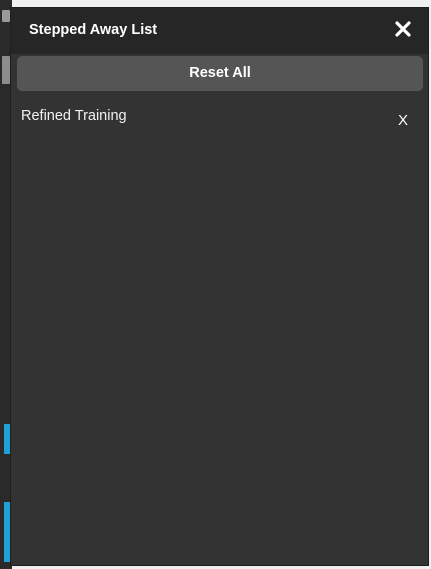 The width and height of the screenshot is (431, 569). I want to click on remove-item-button: X, so click(403, 120).